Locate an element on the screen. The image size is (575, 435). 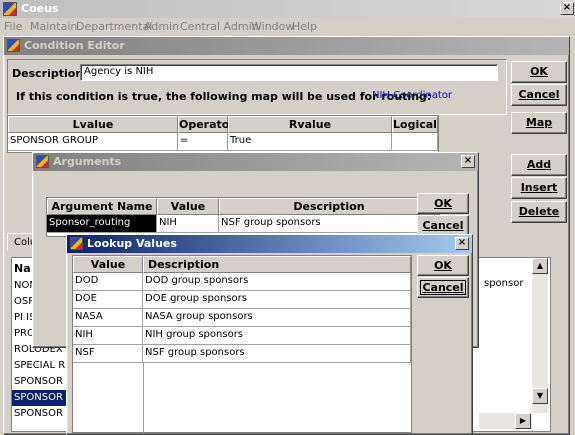
ok-button: OK is located at coordinates (539, 72).